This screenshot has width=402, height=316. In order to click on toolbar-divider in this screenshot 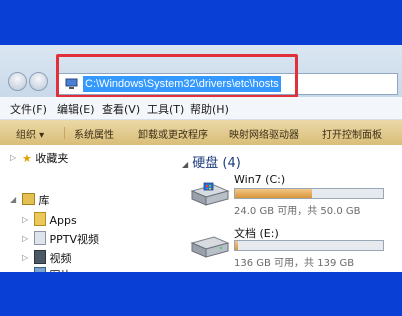, I will do `click(64, 133)`.